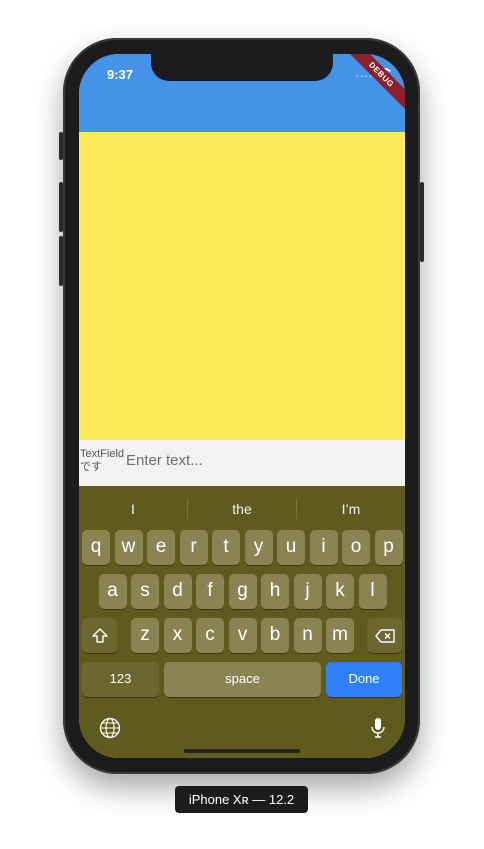 This screenshot has width=484, height=849. Describe the element at coordinates (364, 679) in the screenshot. I see `done-key: Done` at that location.